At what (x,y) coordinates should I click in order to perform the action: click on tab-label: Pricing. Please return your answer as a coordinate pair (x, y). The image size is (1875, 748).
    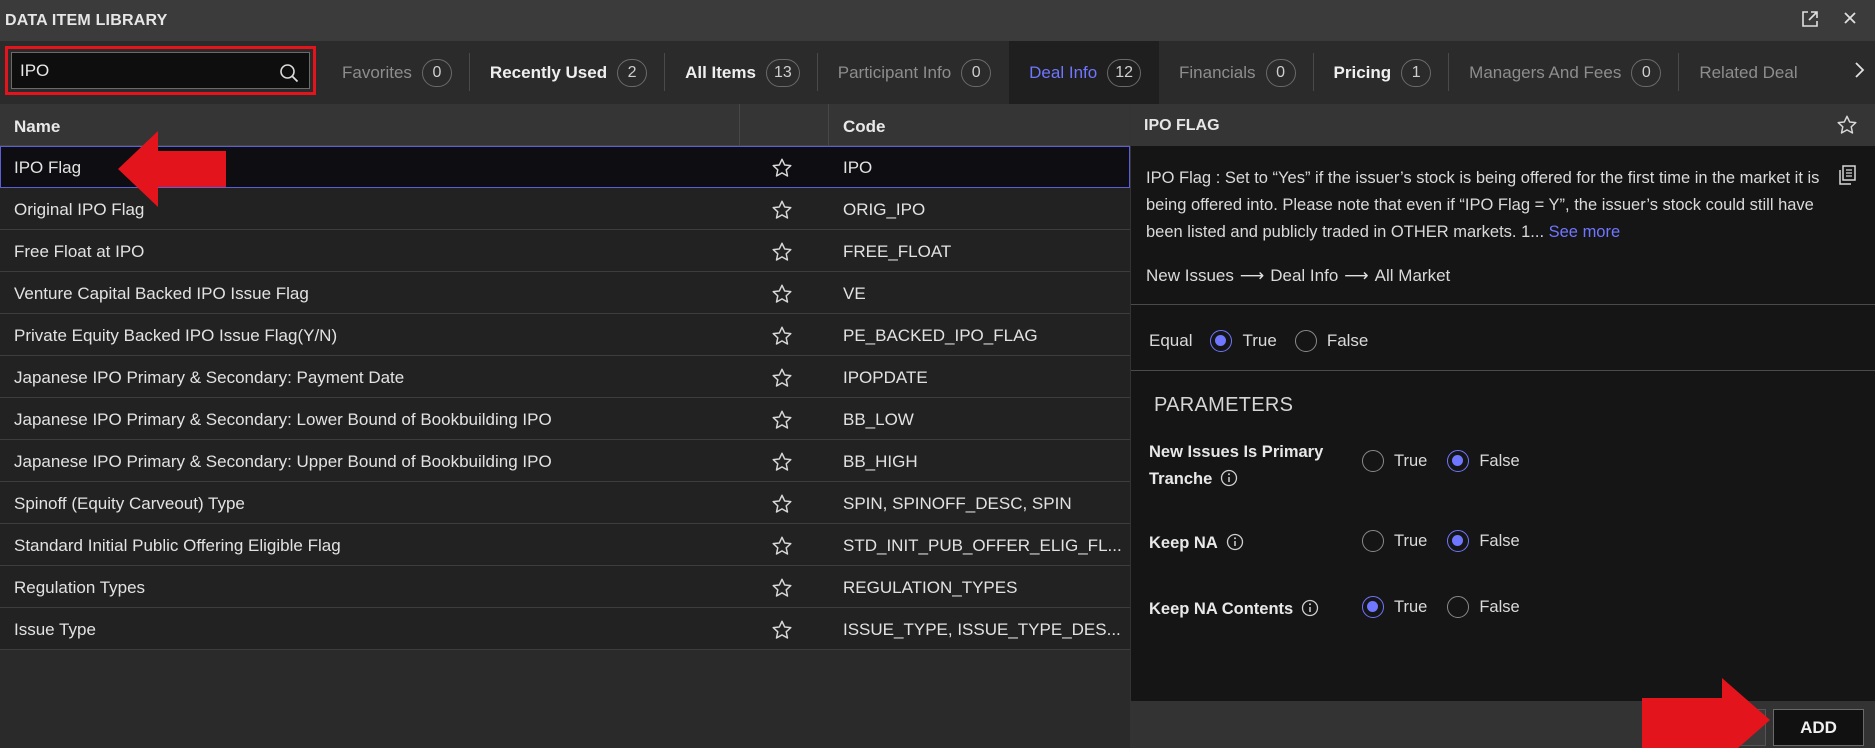
    Looking at the image, I should click on (1362, 72).